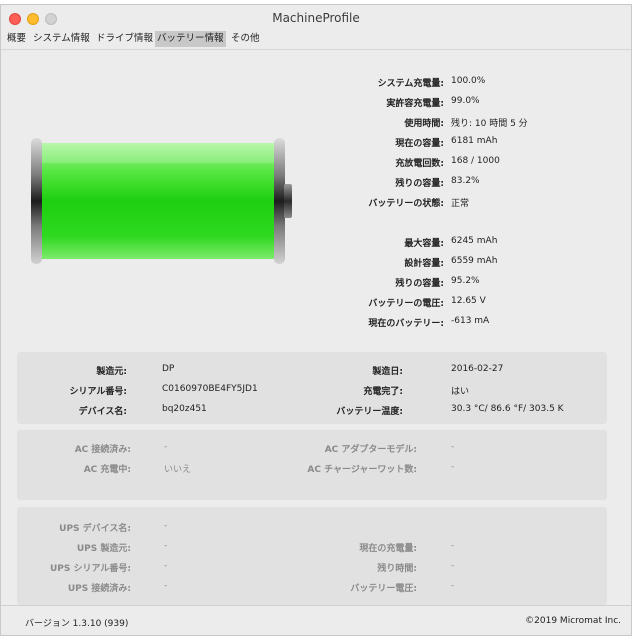 This screenshot has width=640, height=640. What do you see at coordinates (316, 620) in the screenshot?
I see `footer: バージョン 1.3.10 (939) ©2019 Micromat Inc.` at bounding box center [316, 620].